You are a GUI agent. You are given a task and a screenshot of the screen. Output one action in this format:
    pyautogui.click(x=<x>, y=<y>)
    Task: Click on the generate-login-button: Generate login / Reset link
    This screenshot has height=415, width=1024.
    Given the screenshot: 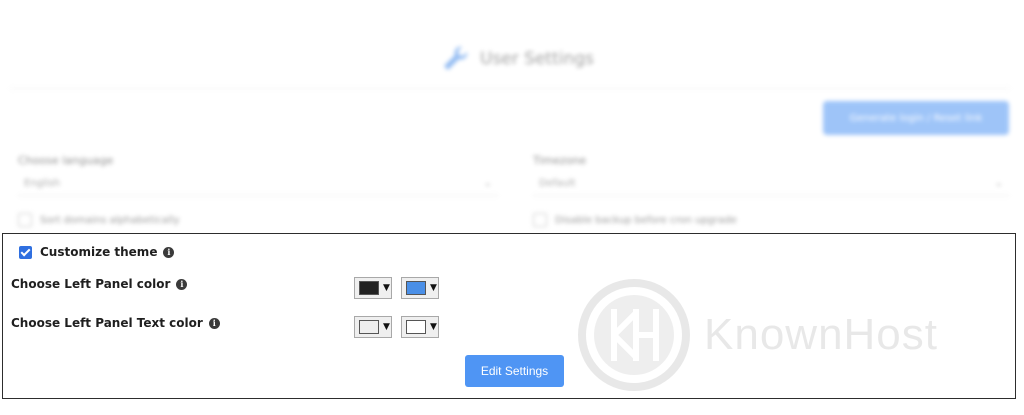 What is the action you would take?
    pyautogui.click(x=916, y=118)
    